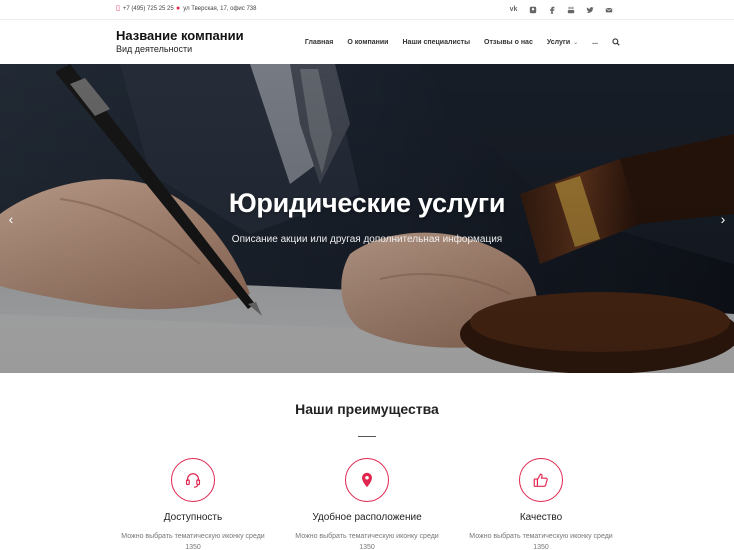 Image resolution: width=734 pixels, height=550 pixels. Describe the element at coordinates (508, 42) in the screenshot. I see `nav-item-reviews: Отзывы о нас` at that location.